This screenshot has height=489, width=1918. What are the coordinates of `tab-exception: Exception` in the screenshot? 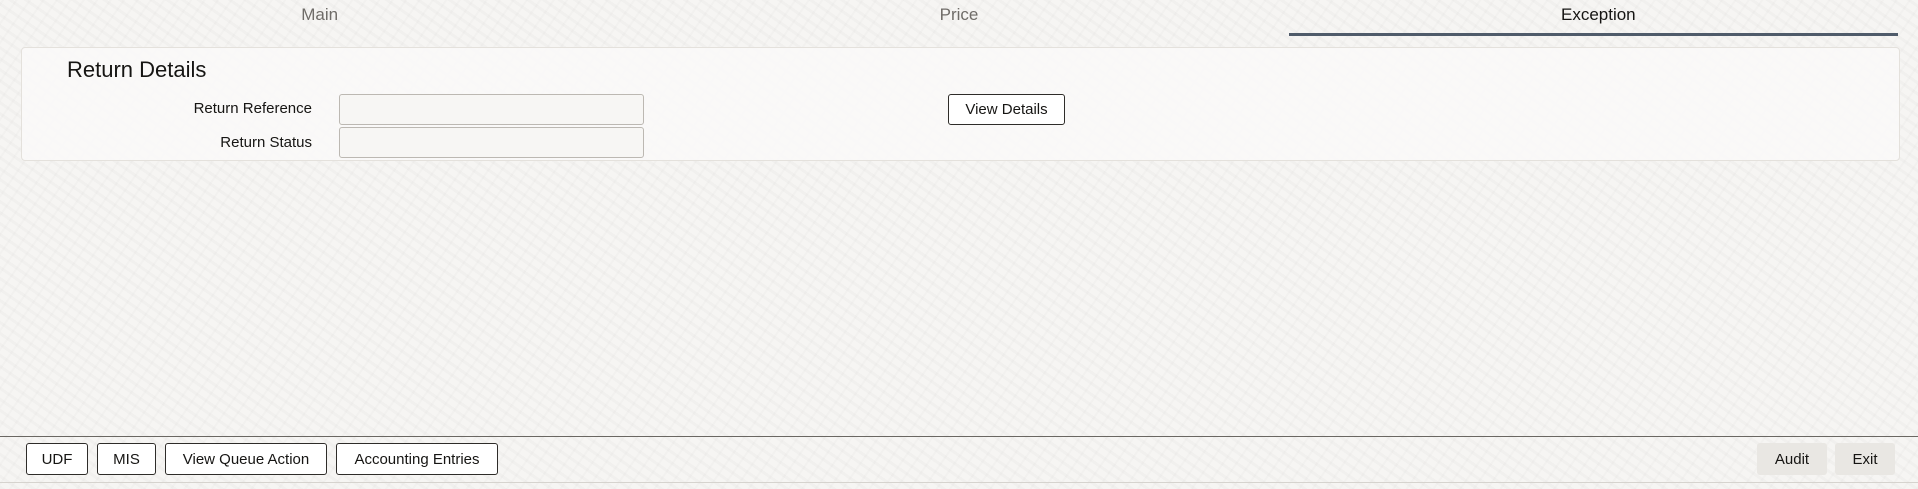 It's located at (1598, 19).